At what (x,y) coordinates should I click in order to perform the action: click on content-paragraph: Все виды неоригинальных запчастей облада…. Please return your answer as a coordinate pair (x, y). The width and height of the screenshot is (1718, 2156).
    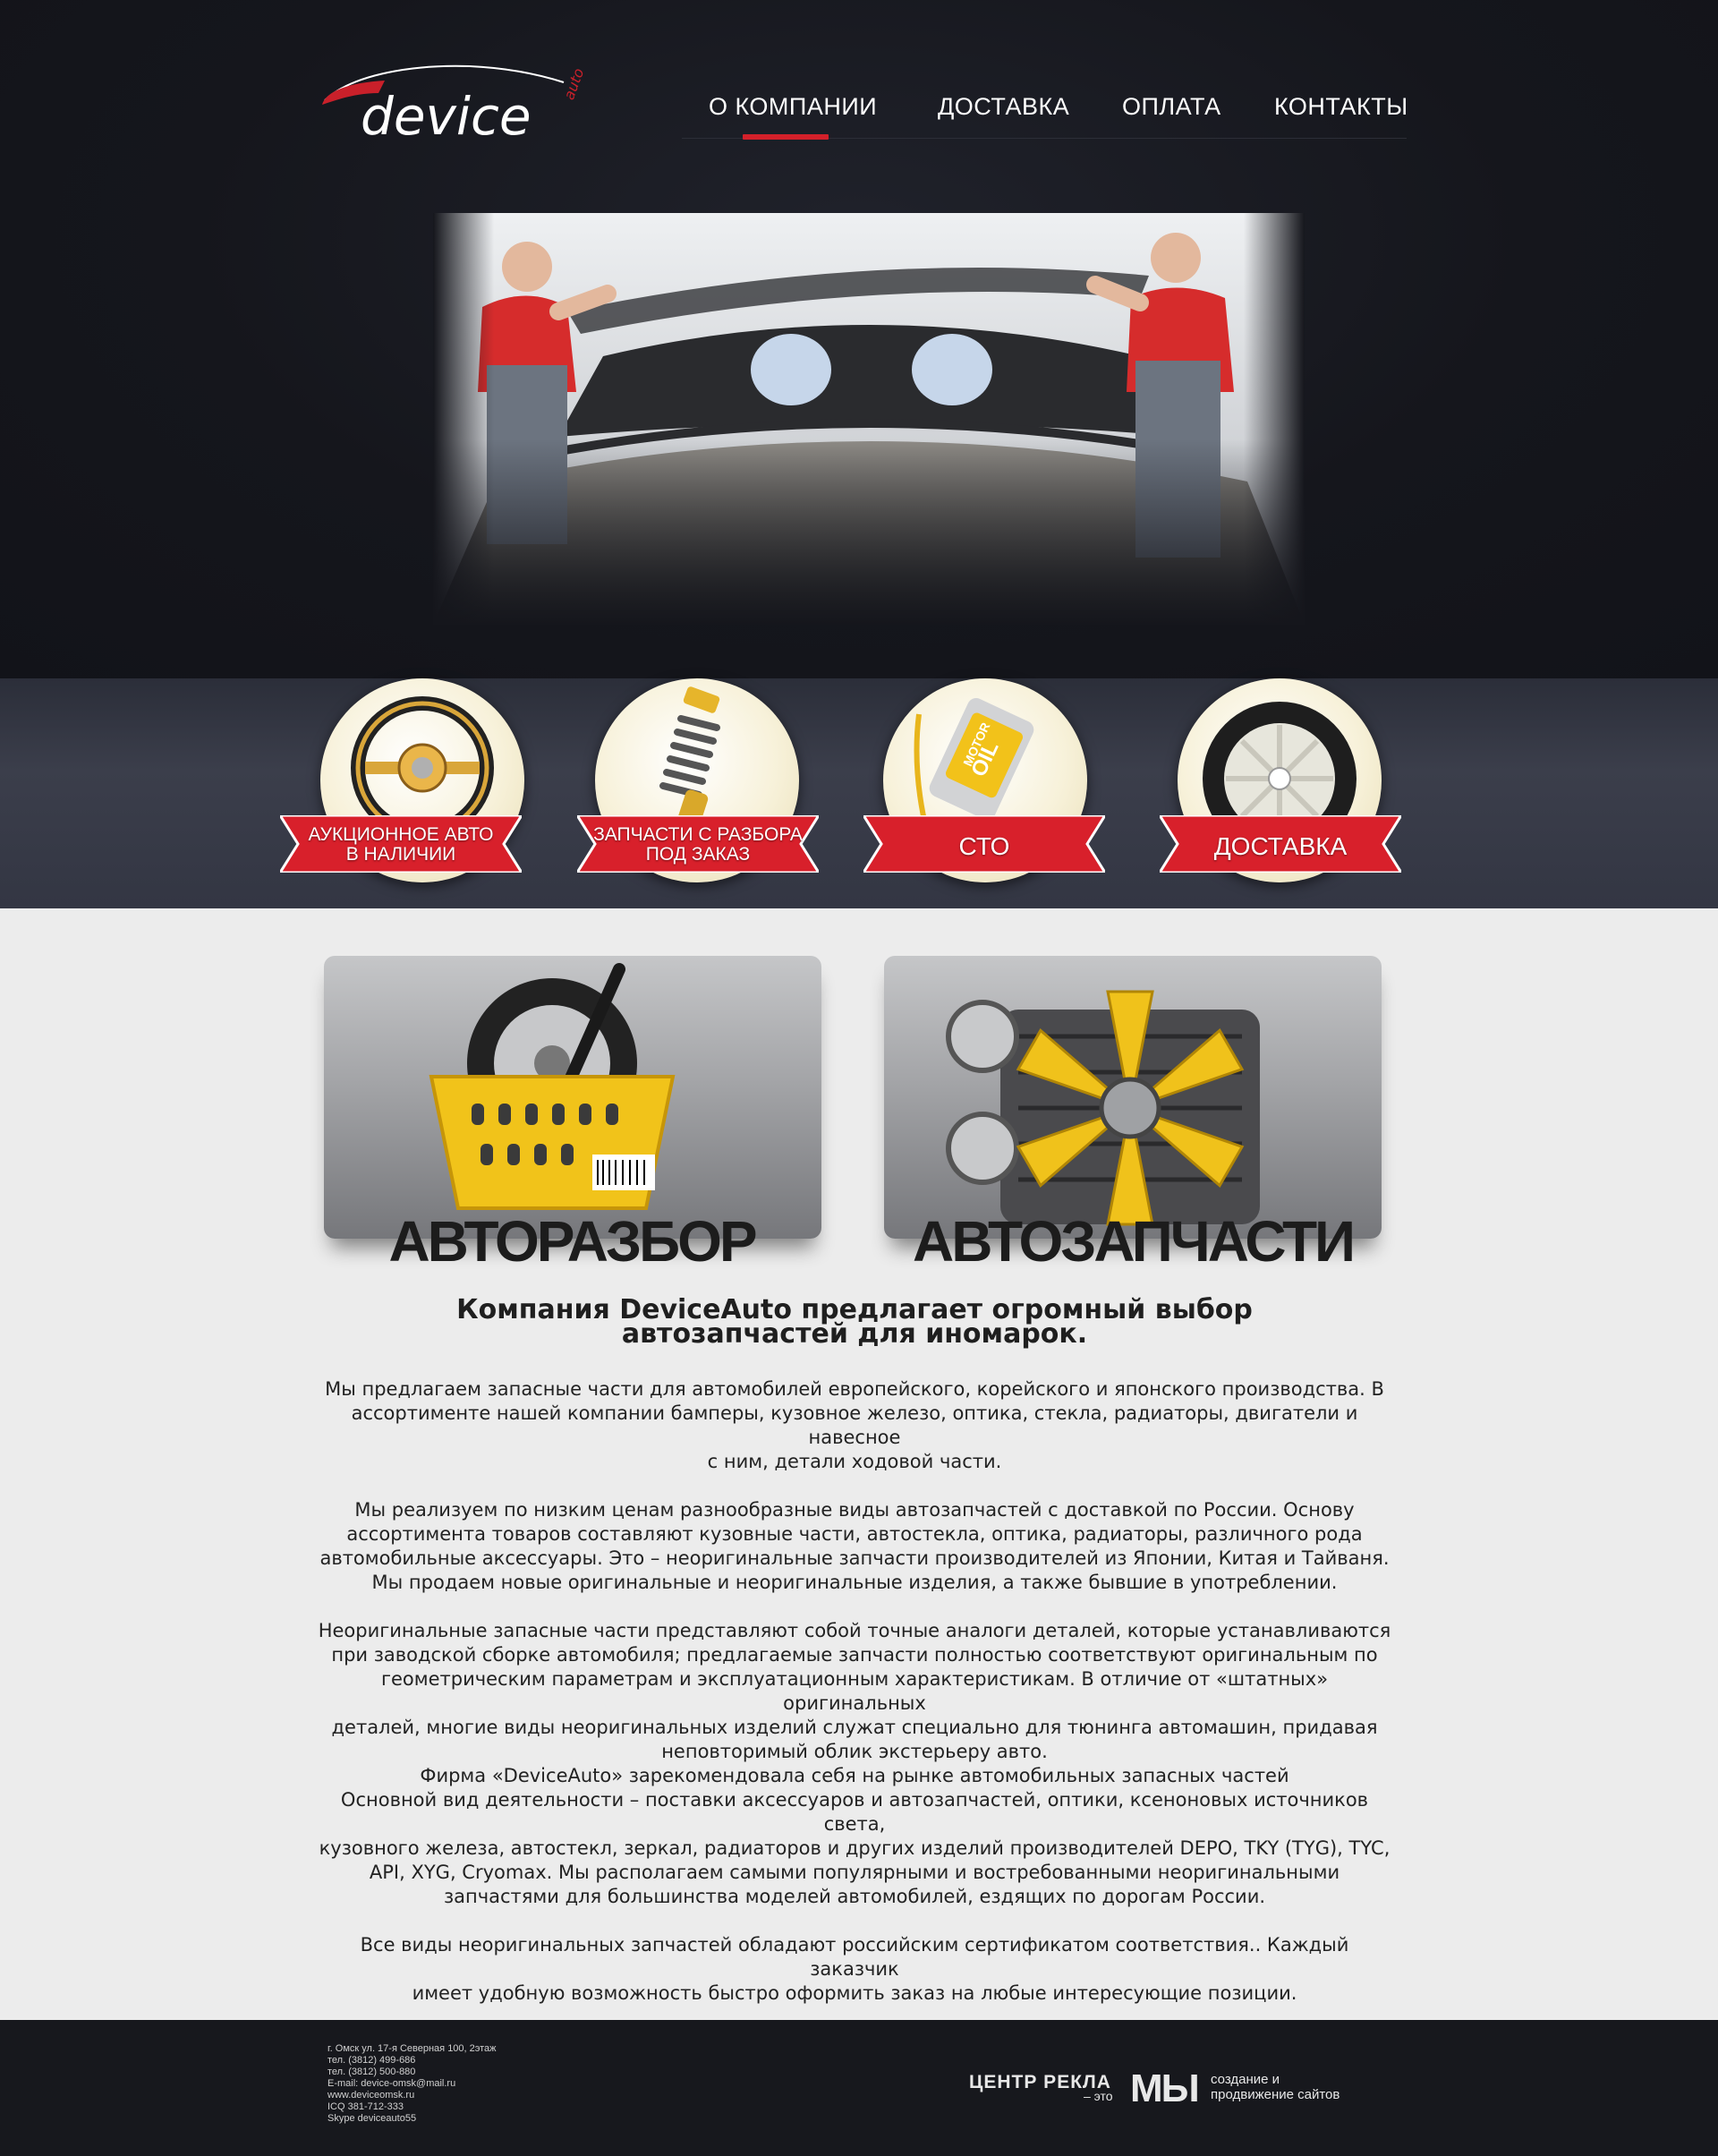
    Looking at the image, I should click on (854, 1969).